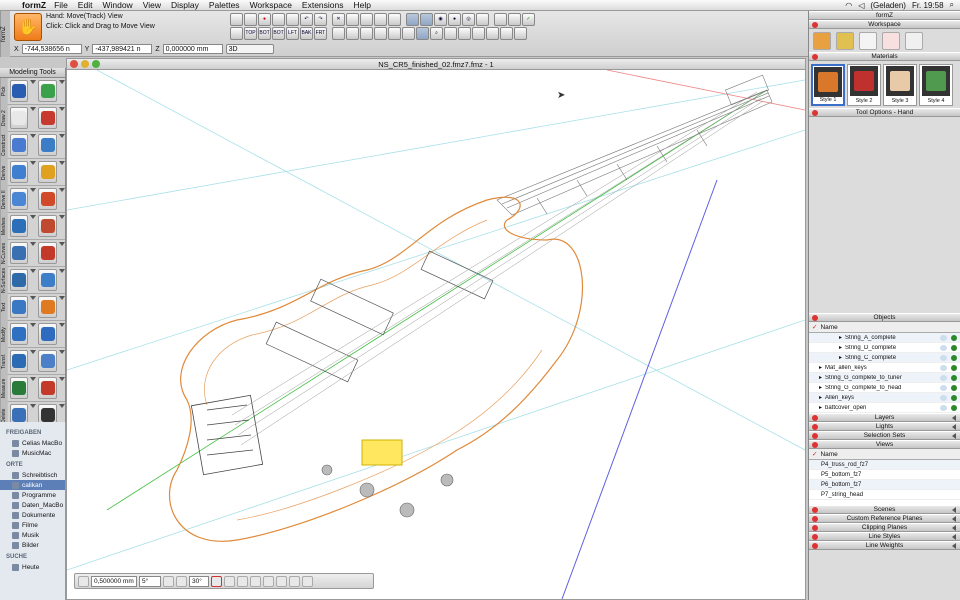  Describe the element at coordinates (292, 33) in the screenshot. I see `view-left-button: LFT` at that location.